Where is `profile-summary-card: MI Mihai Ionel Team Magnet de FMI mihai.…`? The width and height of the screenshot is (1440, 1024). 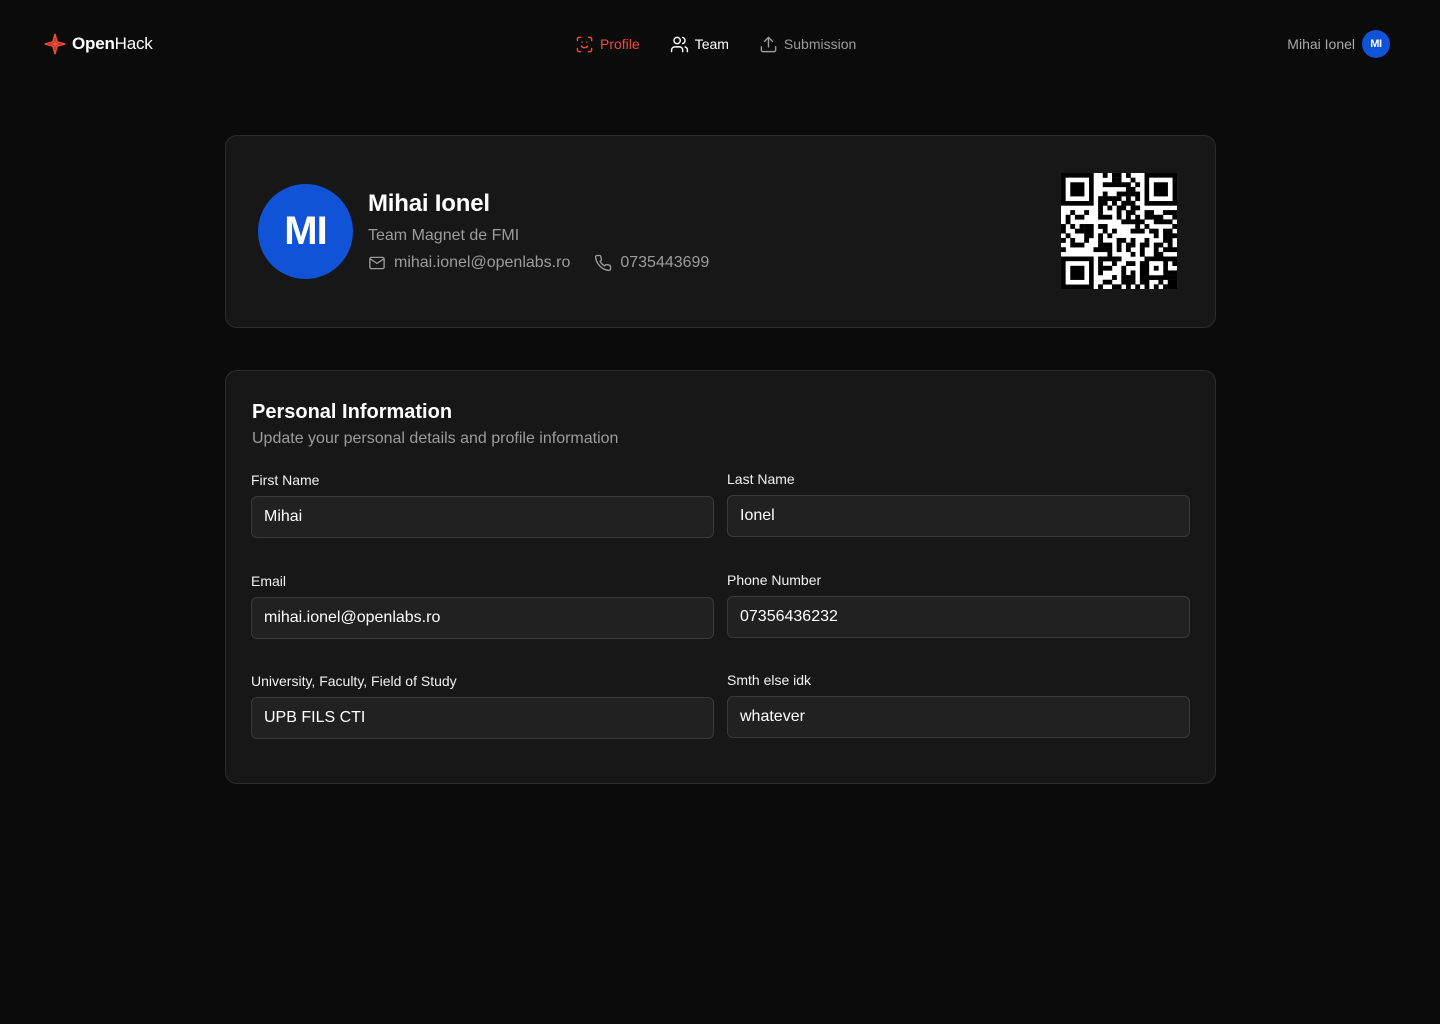
profile-summary-card: MI Mihai Ionel Team Magnet de FMI mihai.… is located at coordinates (720, 231).